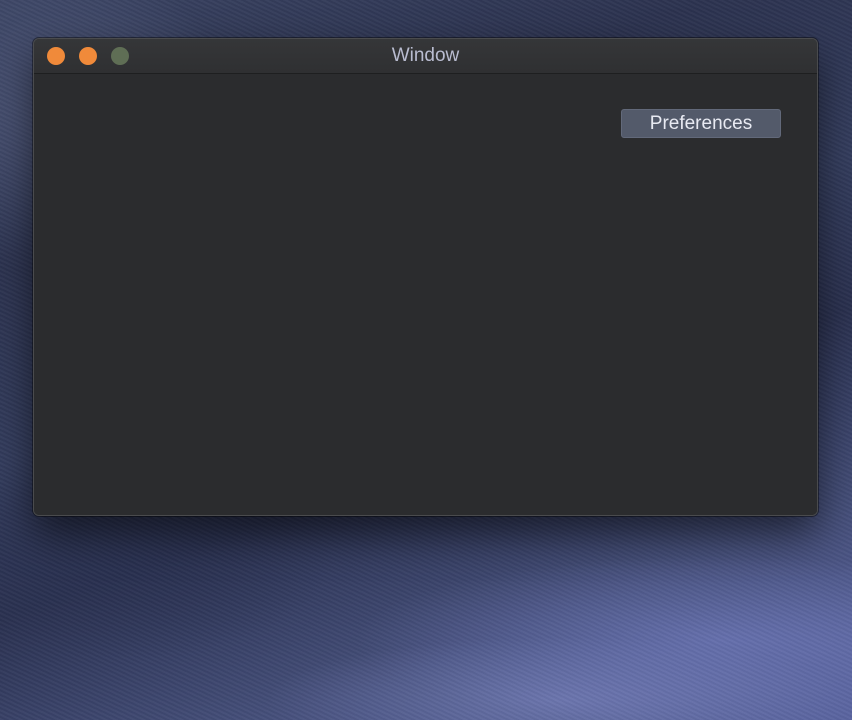 This screenshot has width=852, height=720. Describe the element at coordinates (701, 123) in the screenshot. I see `preferences-button: Preferences` at that location.